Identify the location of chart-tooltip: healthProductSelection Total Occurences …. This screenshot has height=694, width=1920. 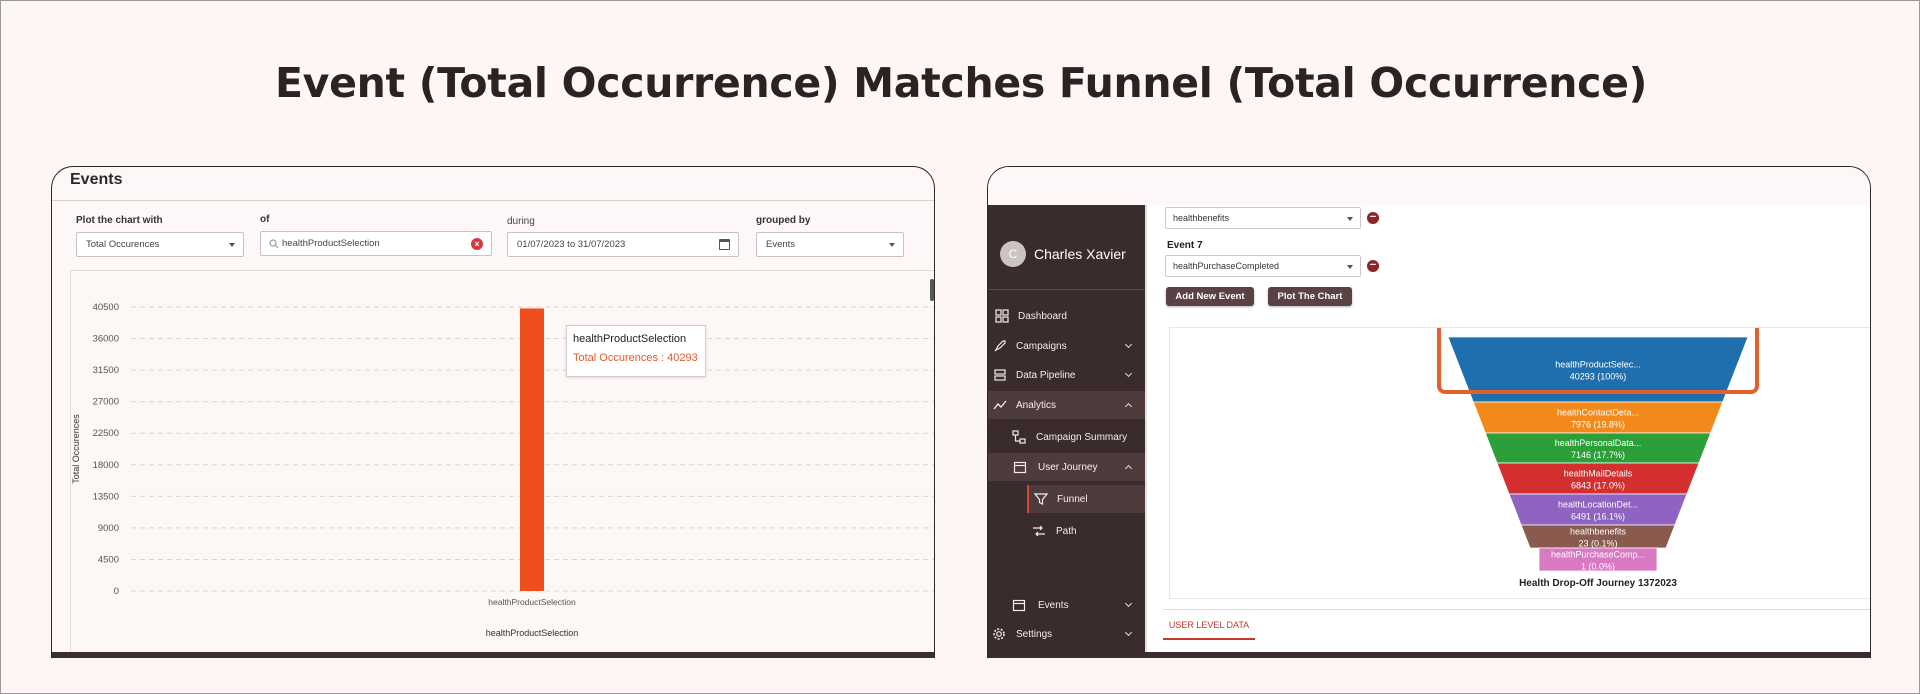
(636, 351).